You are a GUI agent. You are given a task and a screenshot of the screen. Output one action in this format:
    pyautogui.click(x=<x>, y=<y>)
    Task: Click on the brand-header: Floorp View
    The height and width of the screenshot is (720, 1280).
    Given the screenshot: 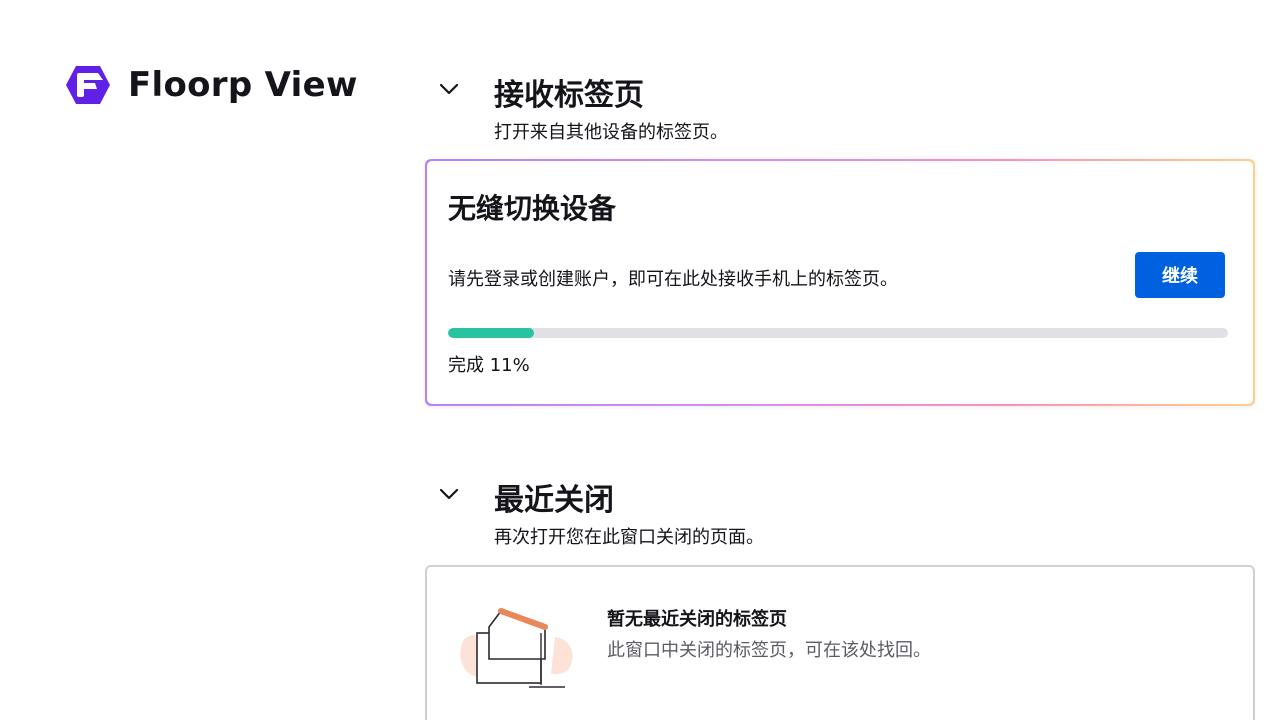 What is the action you would take?
    pyautogui.click(x=211, y=85)
    